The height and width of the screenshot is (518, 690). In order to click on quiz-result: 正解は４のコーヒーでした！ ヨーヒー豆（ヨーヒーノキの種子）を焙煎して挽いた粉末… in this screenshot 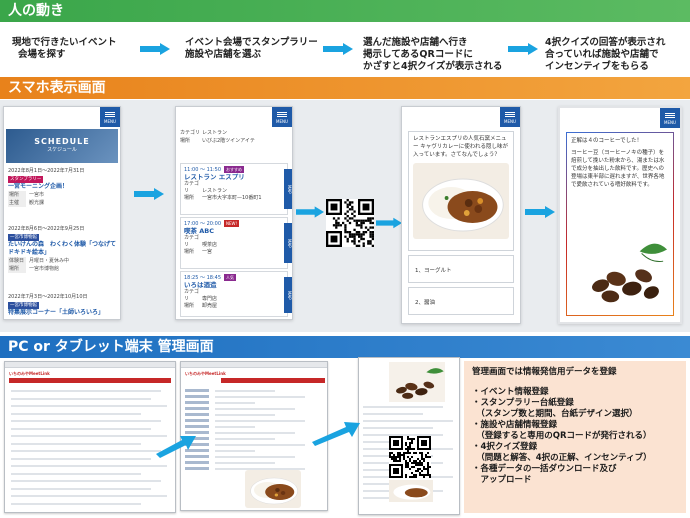, I will do `click(620, 224)`.